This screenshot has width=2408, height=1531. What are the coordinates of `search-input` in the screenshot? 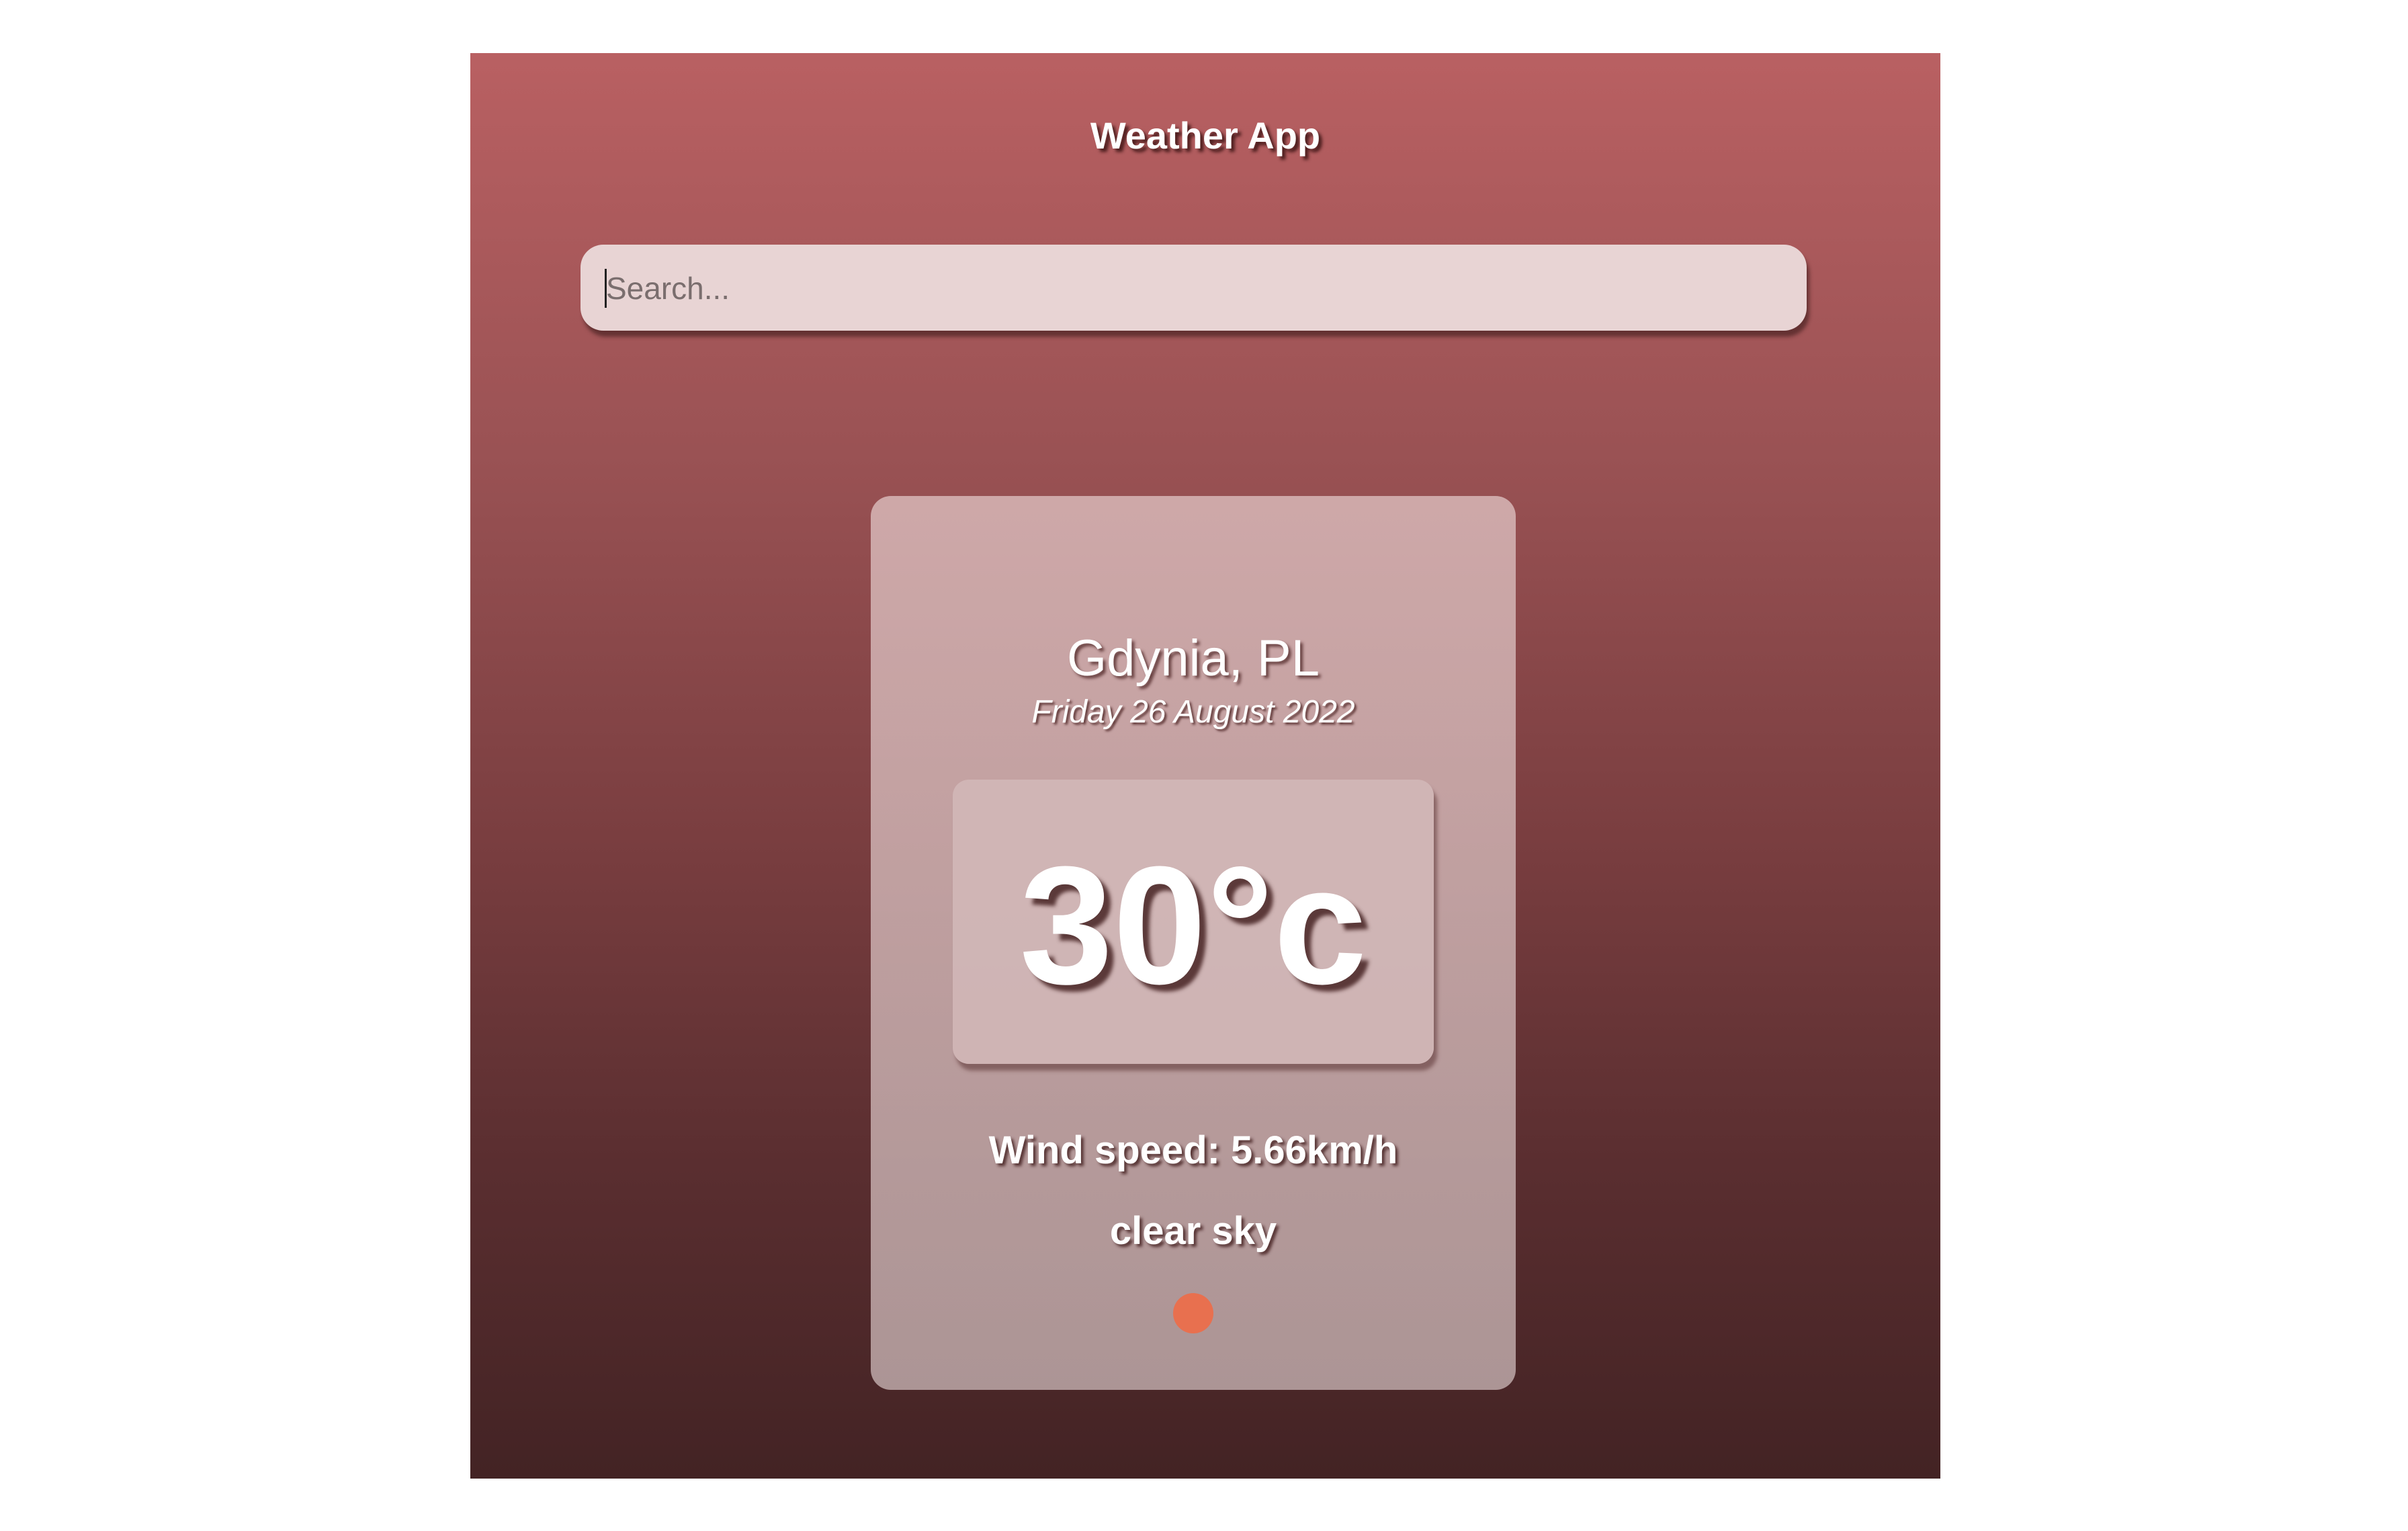 It's located at (1197, 288).